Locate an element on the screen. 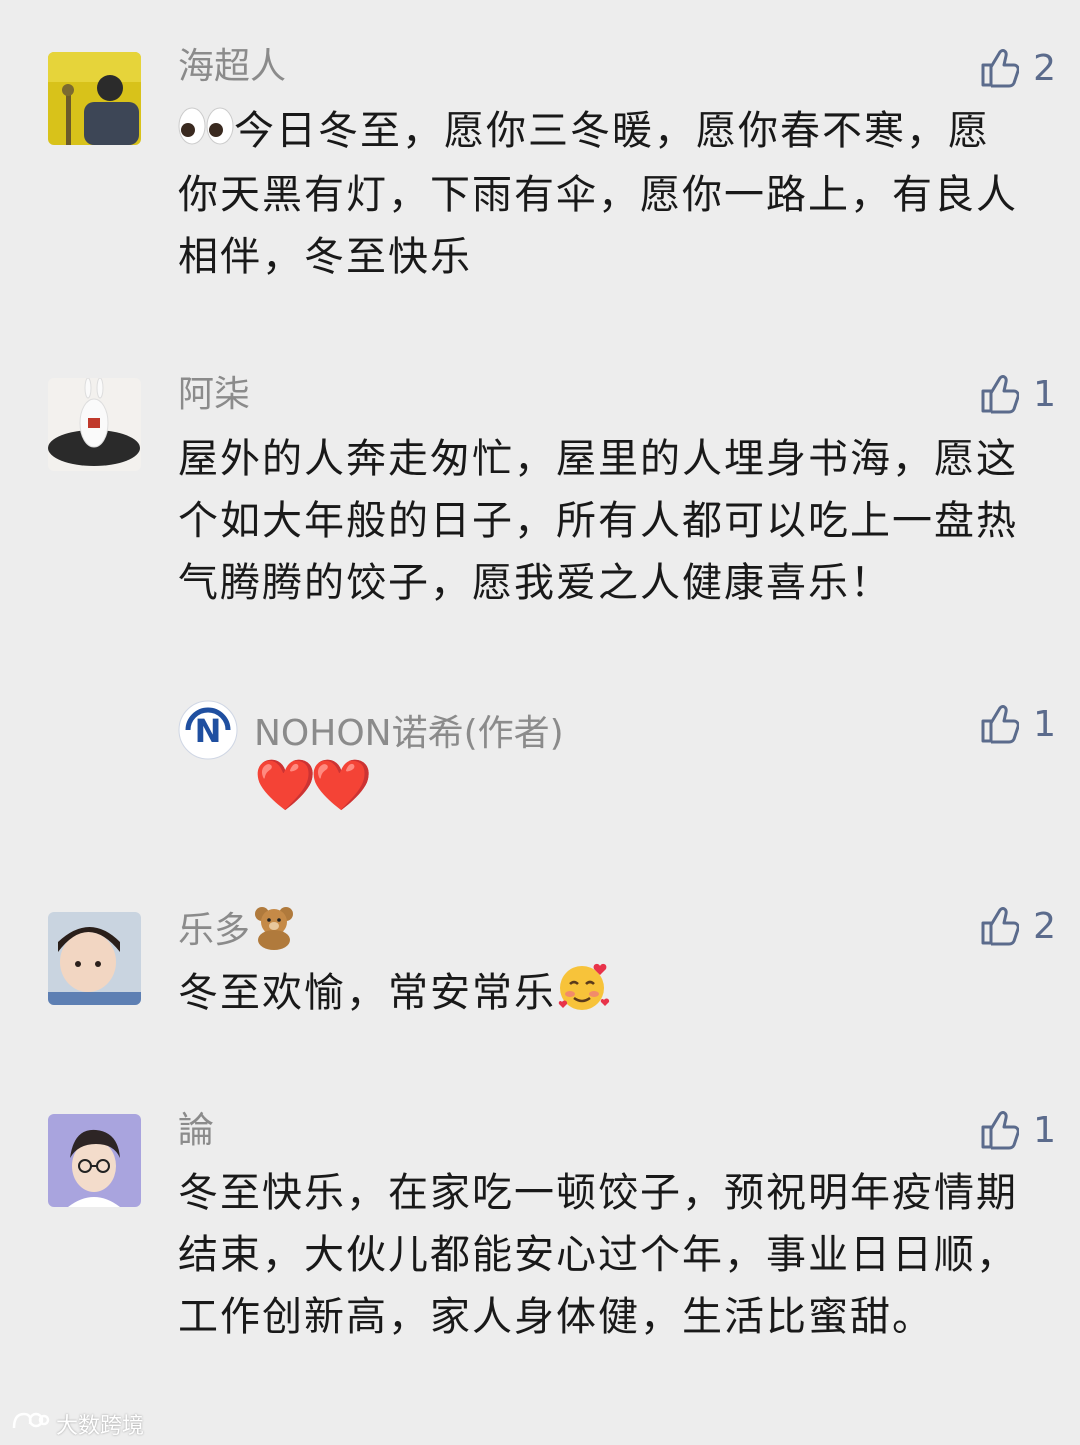 The image size is (1080, 1445). comment-text-content: 冬至欢愉，常安常乐 is located at coordinates (367, 993).